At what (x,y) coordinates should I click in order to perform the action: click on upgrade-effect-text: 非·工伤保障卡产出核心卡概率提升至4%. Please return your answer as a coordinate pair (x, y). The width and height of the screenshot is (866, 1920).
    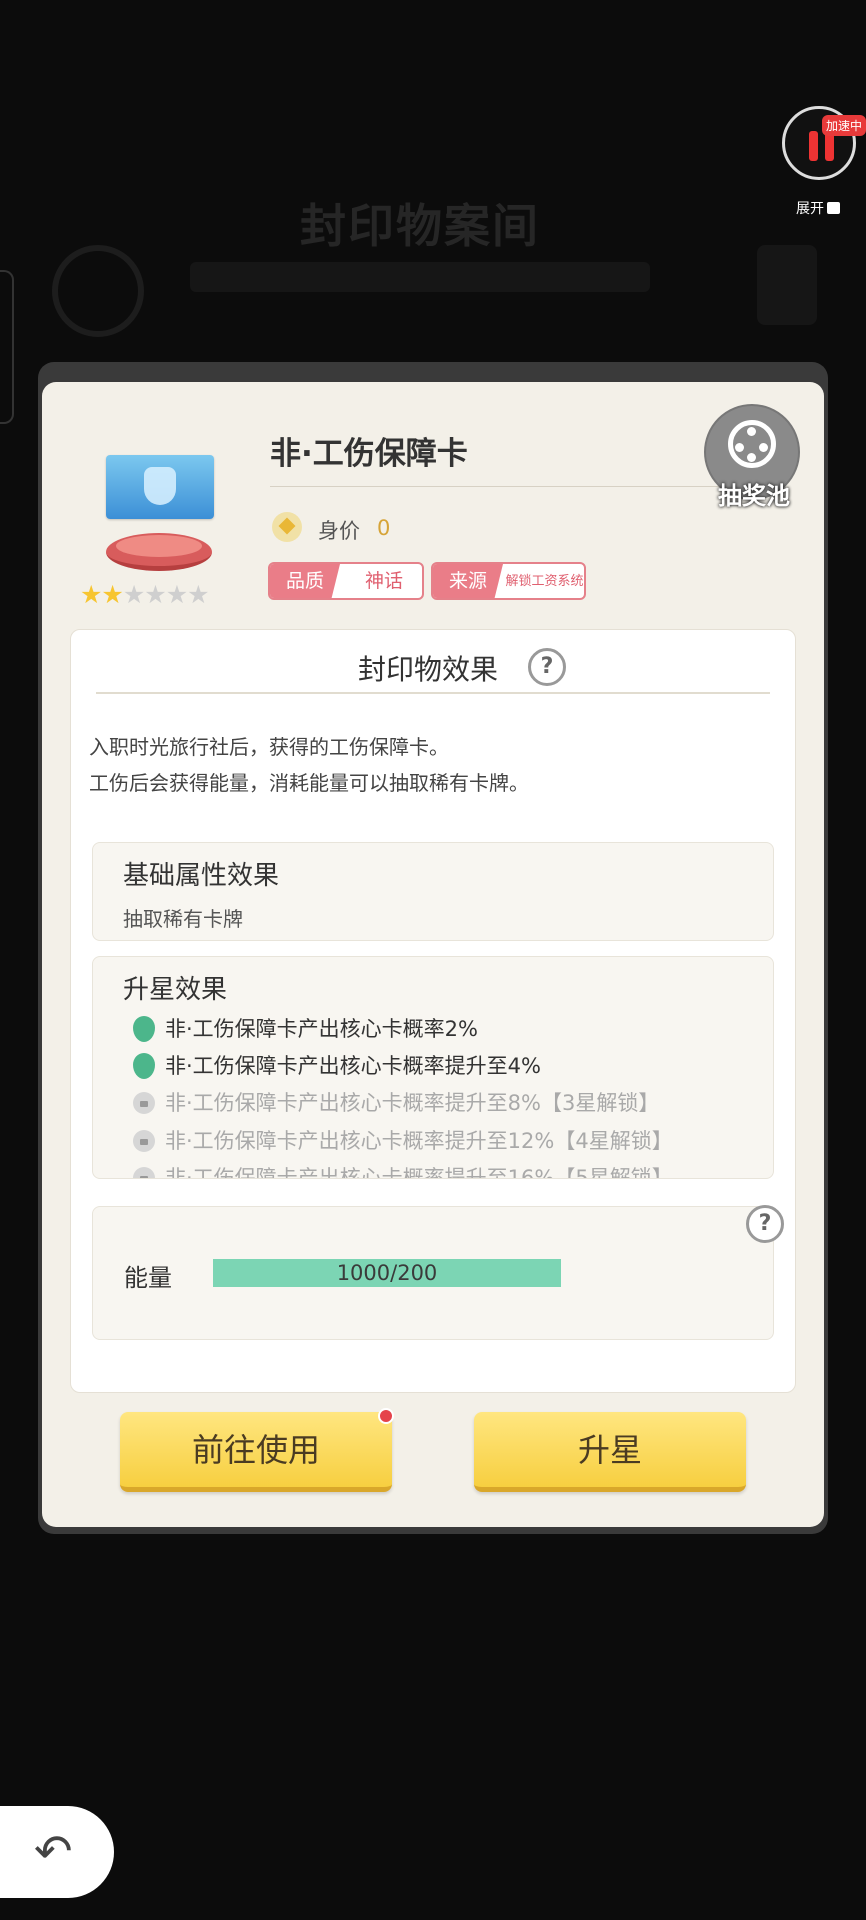
    Looking at the image, I should click on (353, 1066).